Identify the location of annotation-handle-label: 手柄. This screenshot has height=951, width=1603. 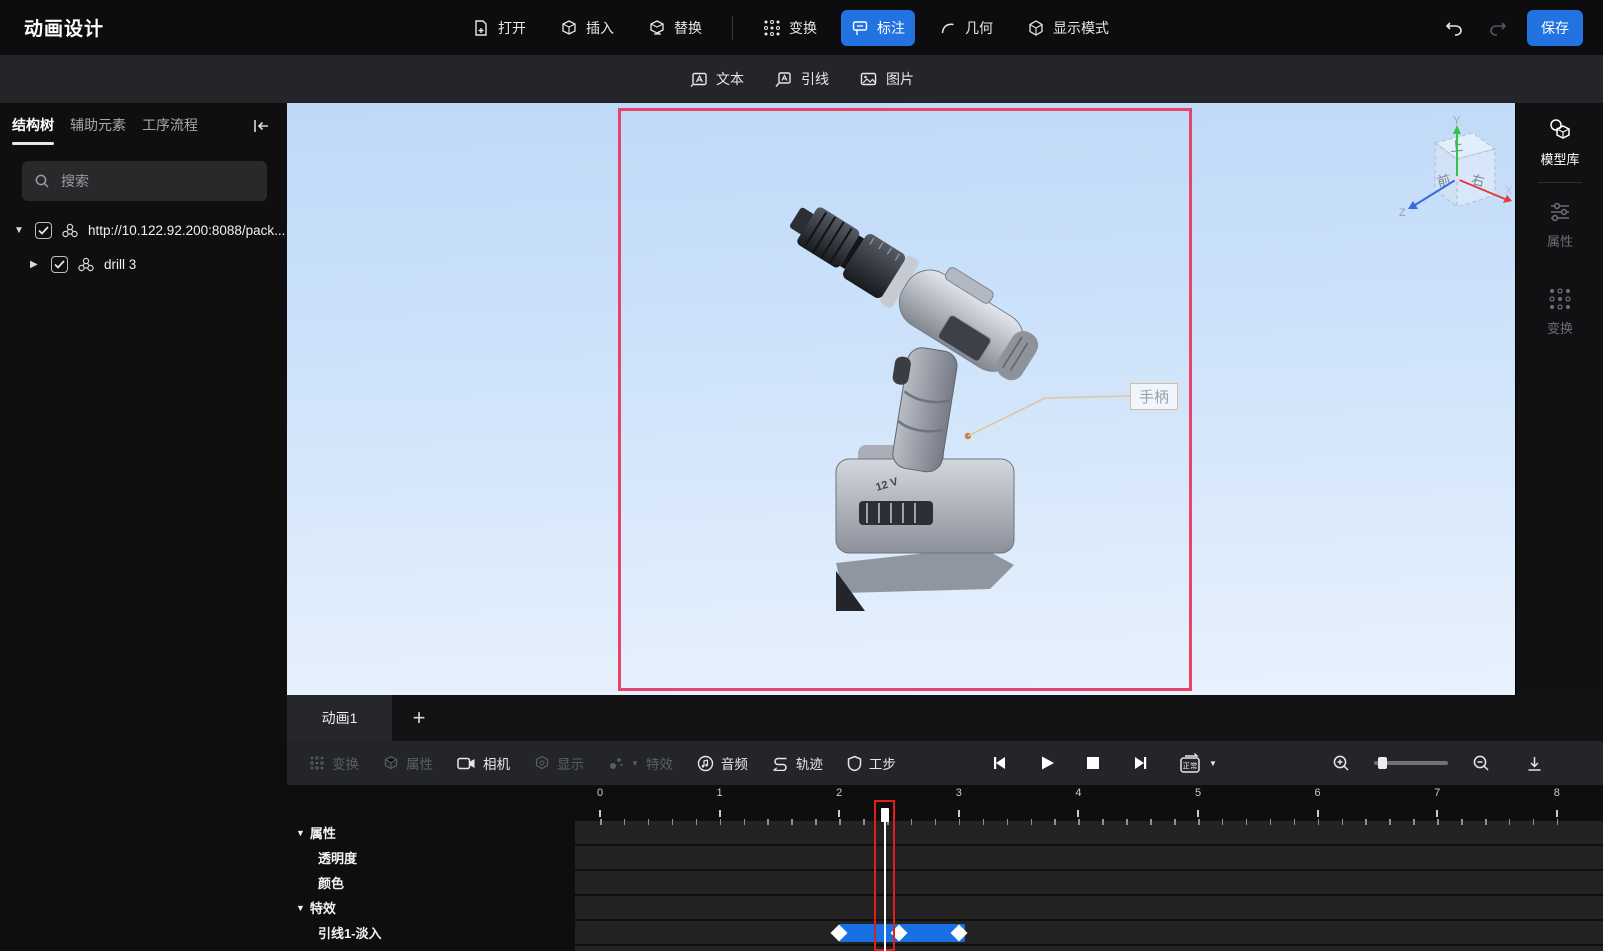
(1154, 396).